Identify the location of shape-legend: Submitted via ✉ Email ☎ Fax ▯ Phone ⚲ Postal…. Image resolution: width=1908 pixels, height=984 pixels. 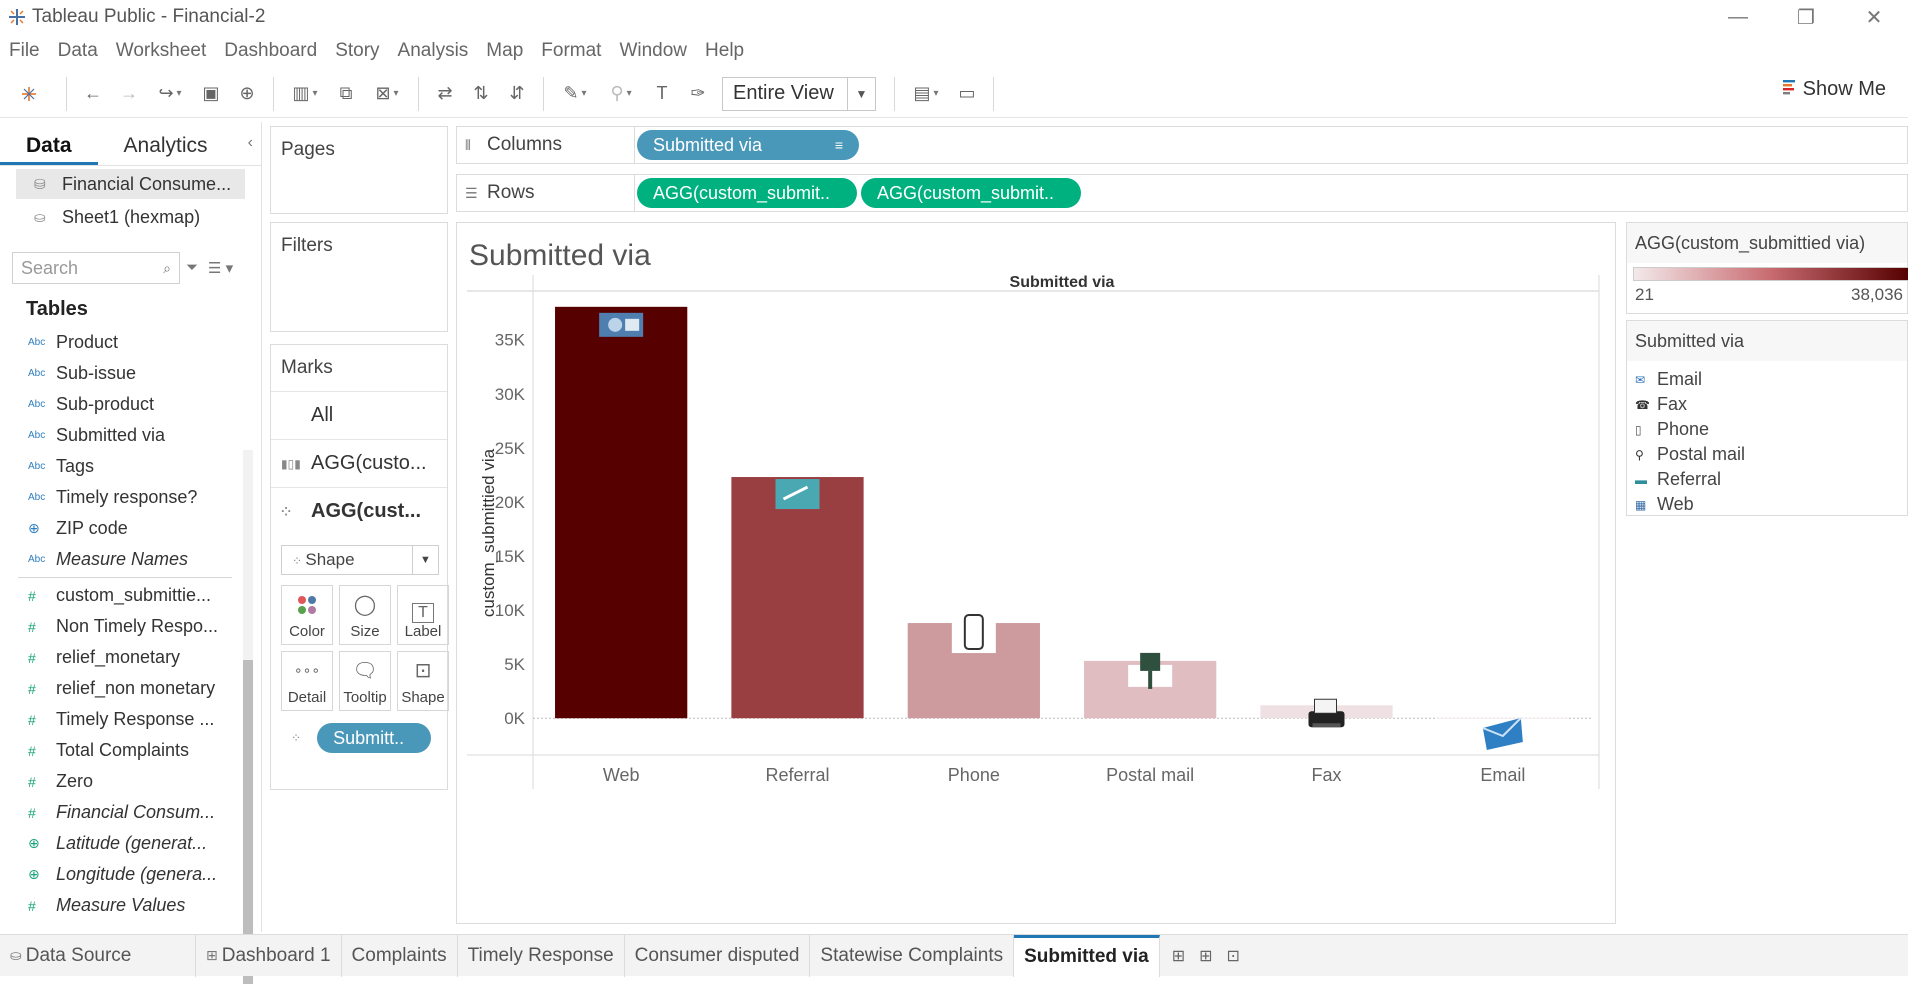
(1767, 418).